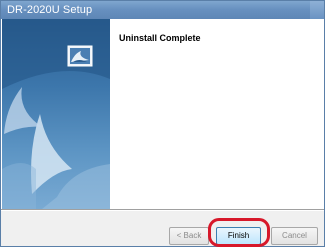 The height and width of the screenshot is (247, 325). What do you see at coordinates (80, 56) in the screenshot?
I see `installer-package-icon` at bounding box center [80, 56].